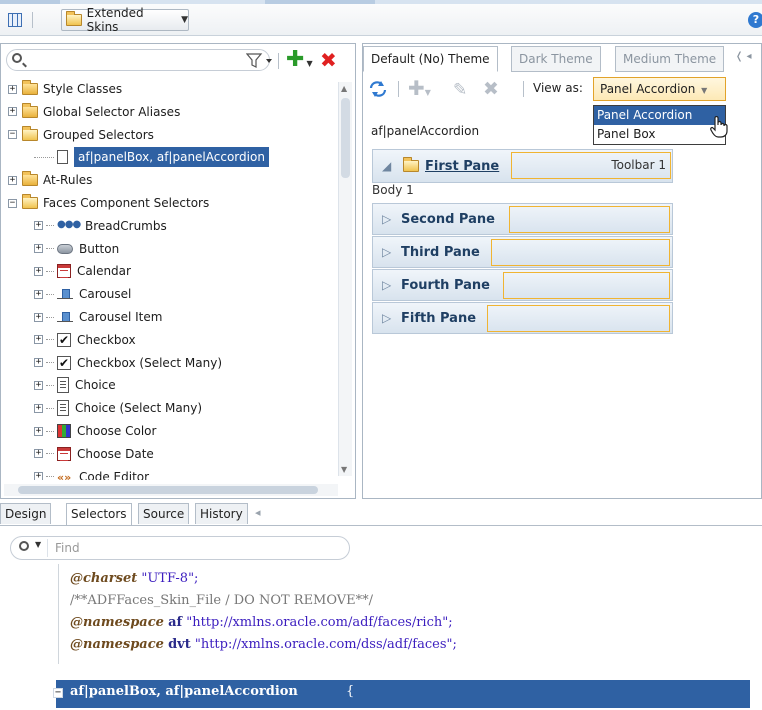 This screenshot has height=710, width=762. Describe the element at coordinates (522, 219) in the screenshot. I see `accordion-pane: ▷ Second Pane` at that location.